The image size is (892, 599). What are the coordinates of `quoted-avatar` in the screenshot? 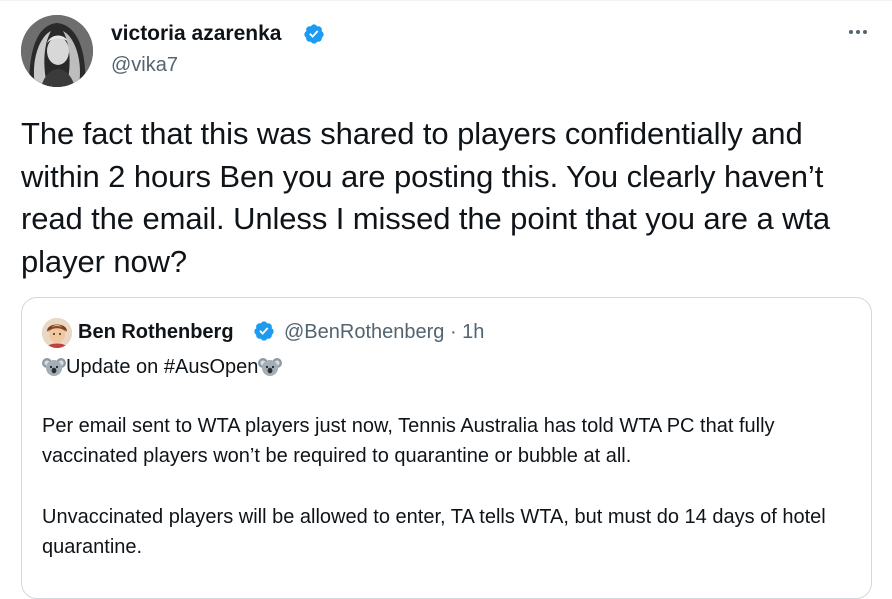 It's located at (57, 333).